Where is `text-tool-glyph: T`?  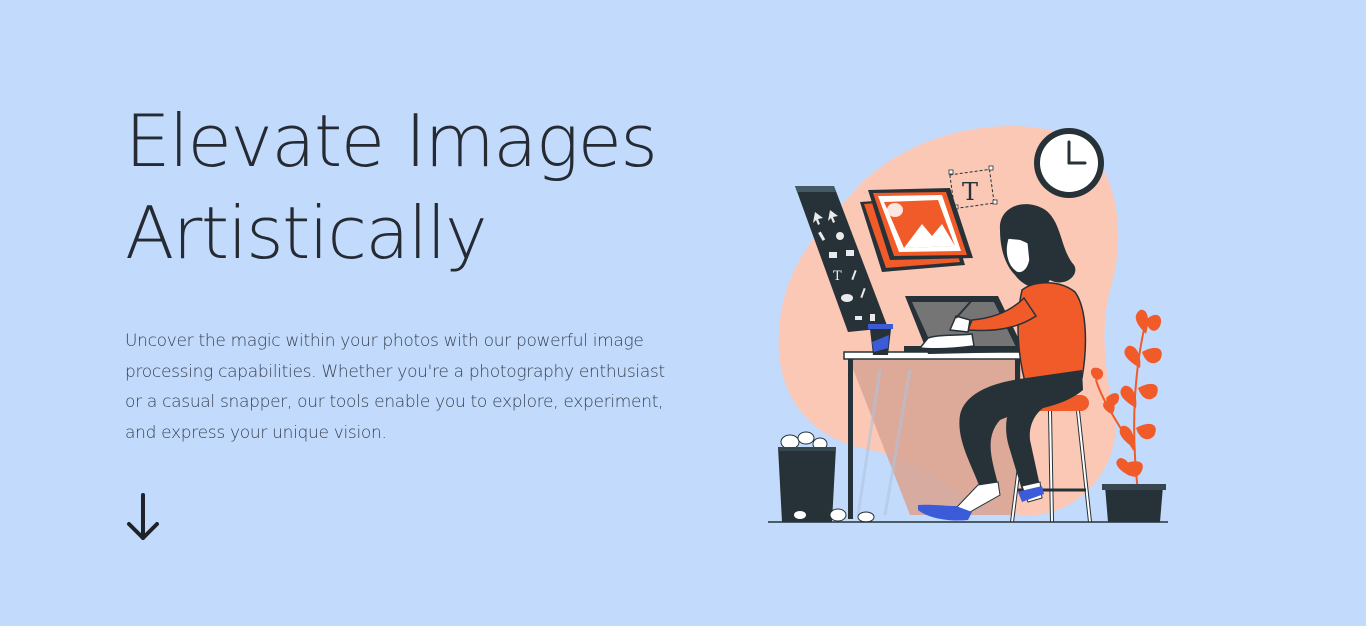
text-tool-glyph: T is located at coordinates (970, 192).